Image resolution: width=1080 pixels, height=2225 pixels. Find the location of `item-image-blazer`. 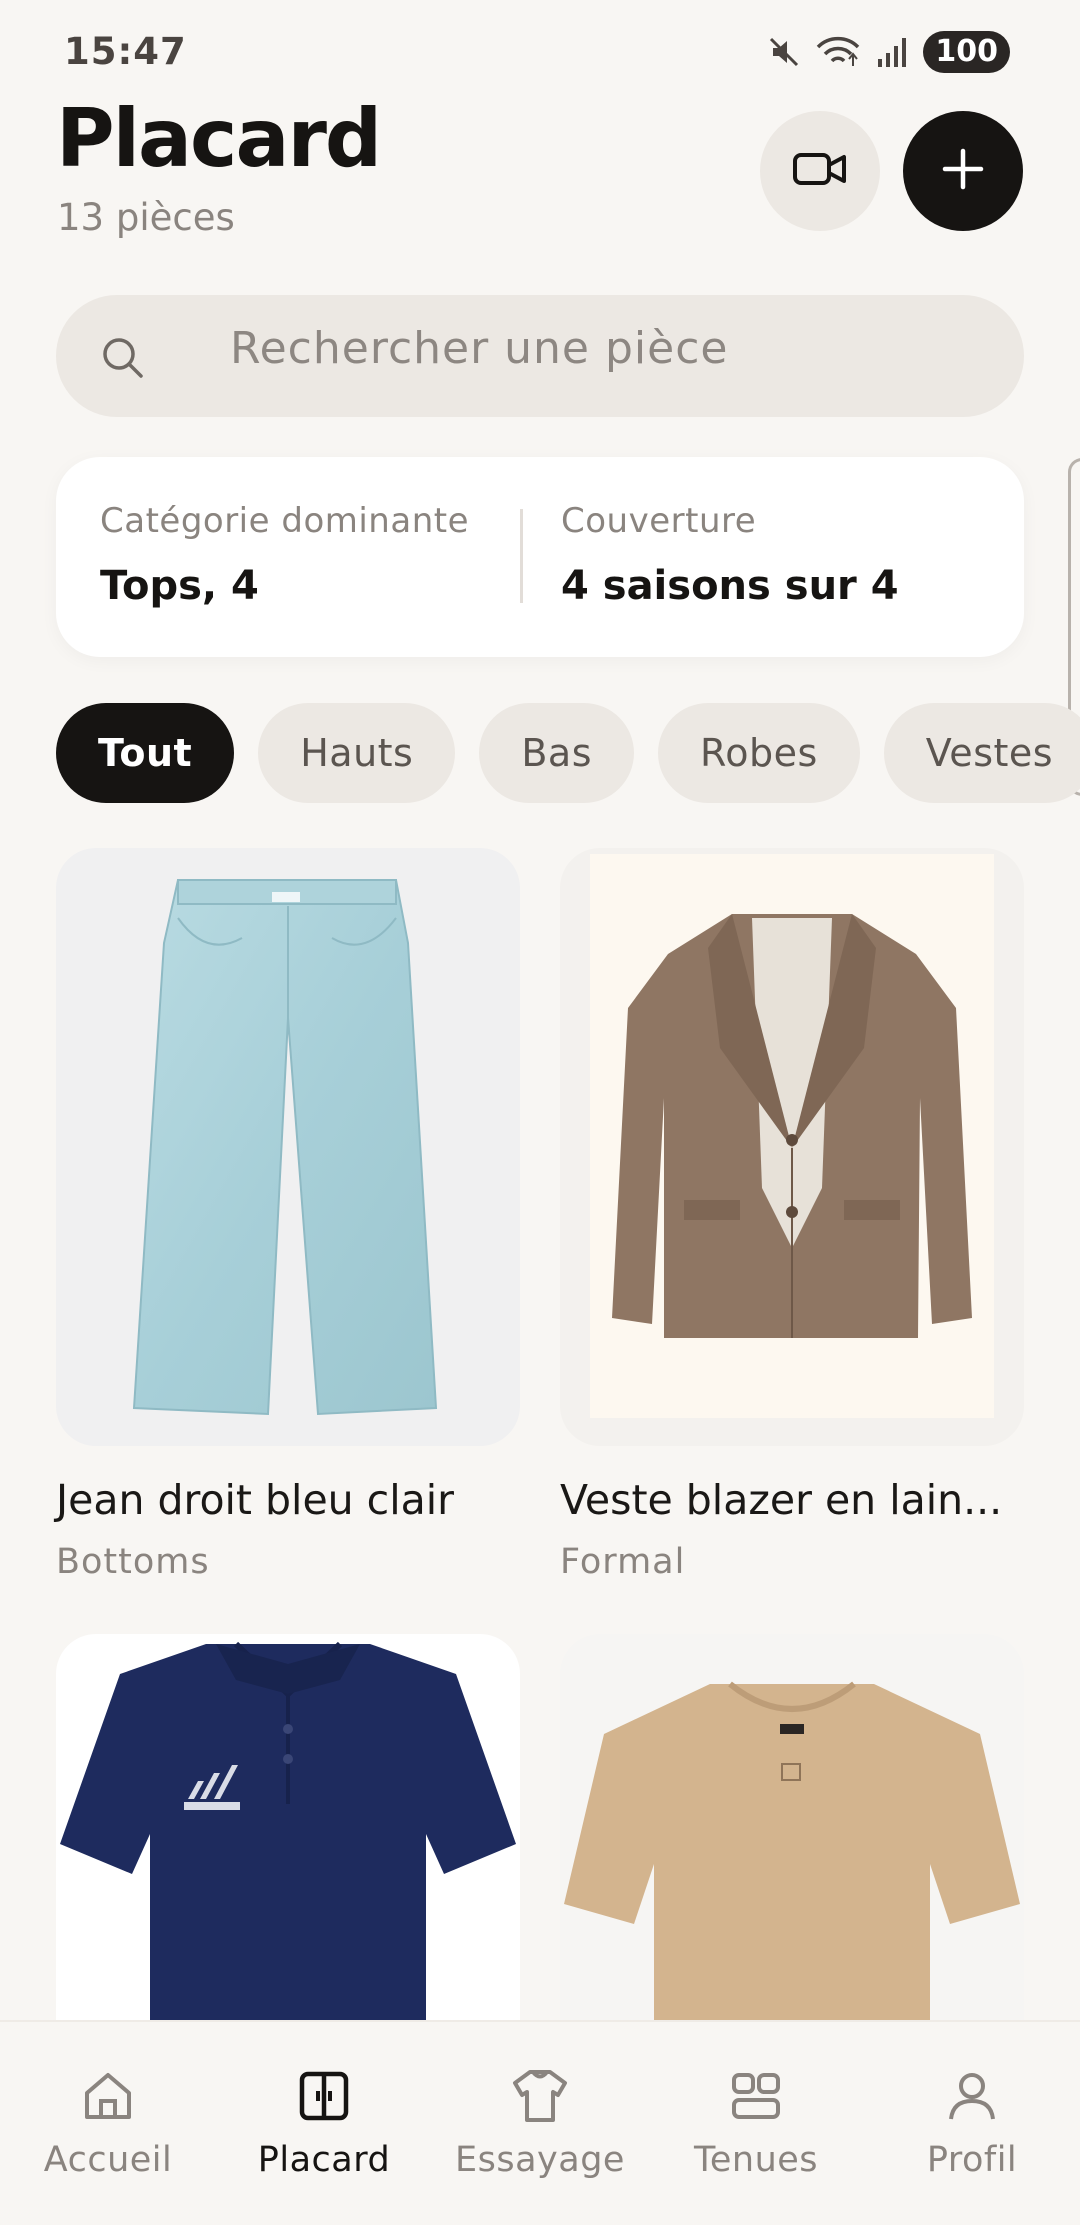

item-image-blazer is located at coordinates (792, 1147).